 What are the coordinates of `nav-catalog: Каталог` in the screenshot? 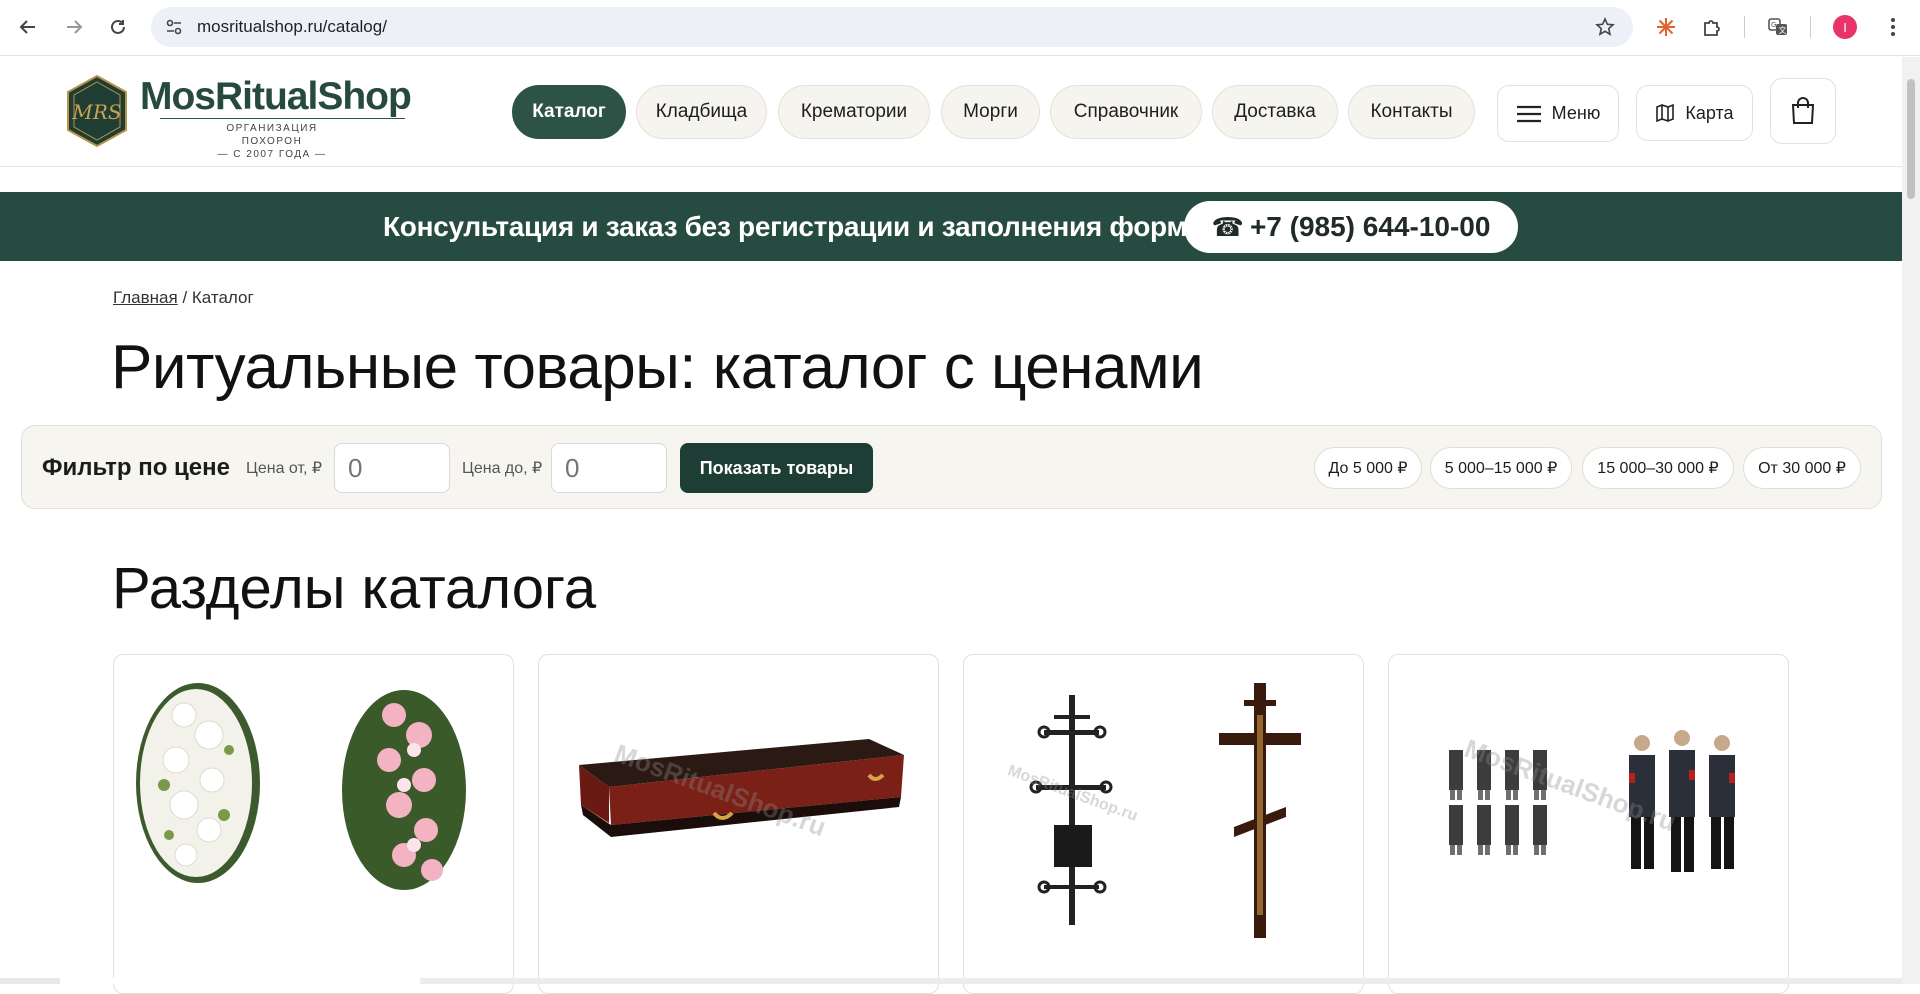 It's located at (569, 112).